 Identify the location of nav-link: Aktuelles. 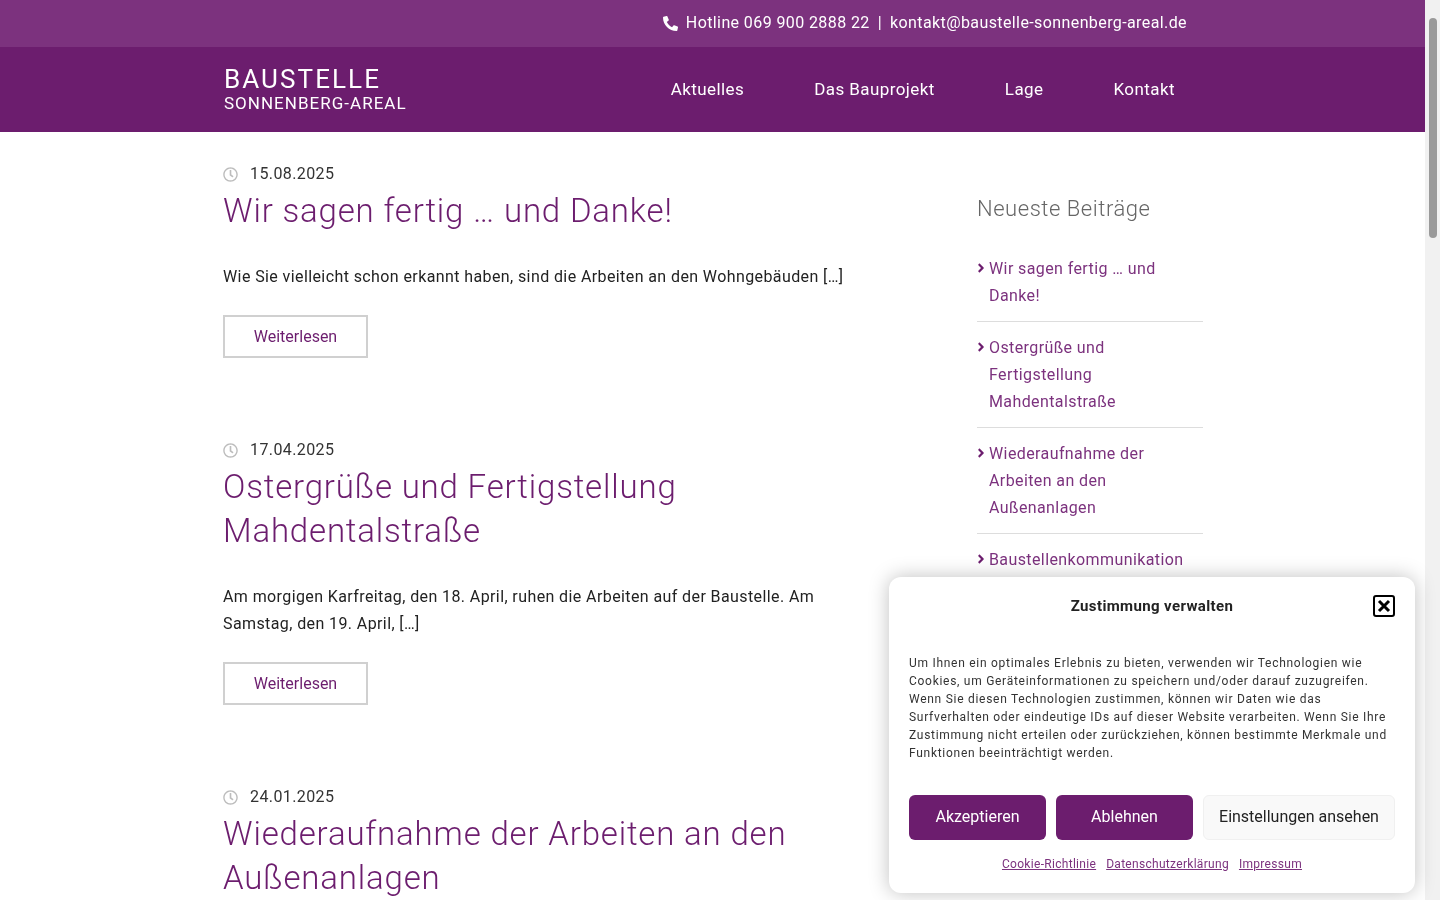
(707, 89).